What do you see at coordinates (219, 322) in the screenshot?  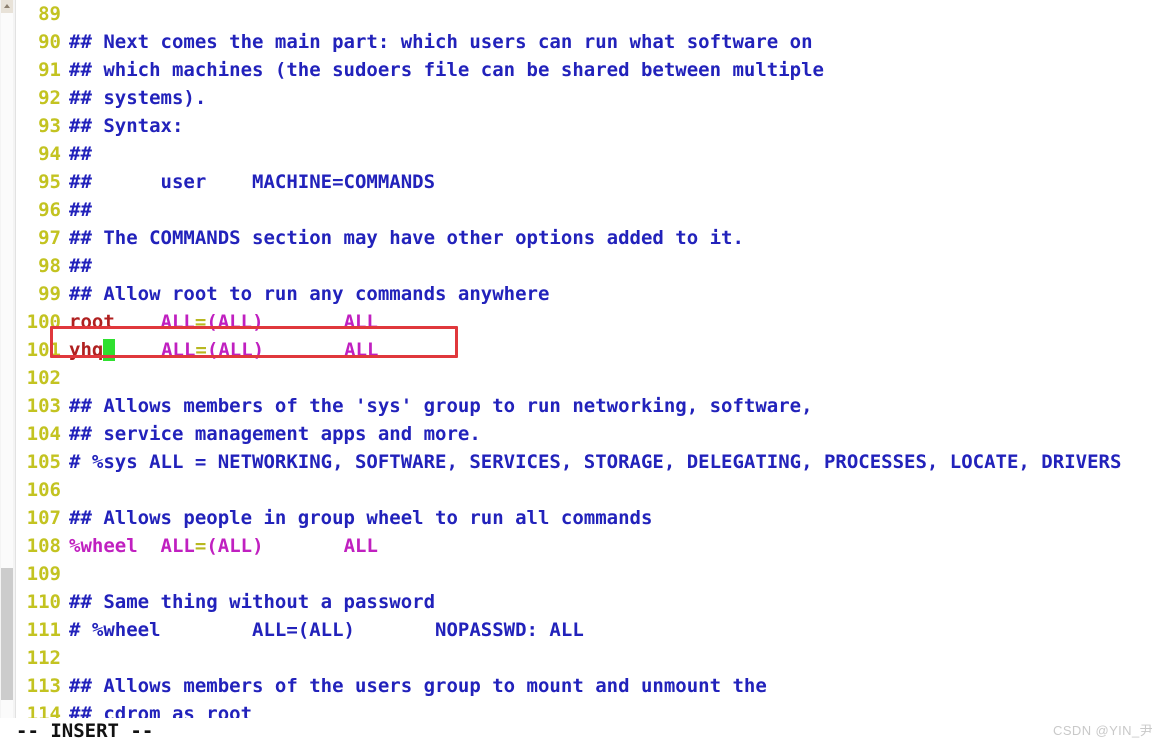 I see `code-line-content: root ALL=(ALL) ALL` at bounding box center [219, 322].